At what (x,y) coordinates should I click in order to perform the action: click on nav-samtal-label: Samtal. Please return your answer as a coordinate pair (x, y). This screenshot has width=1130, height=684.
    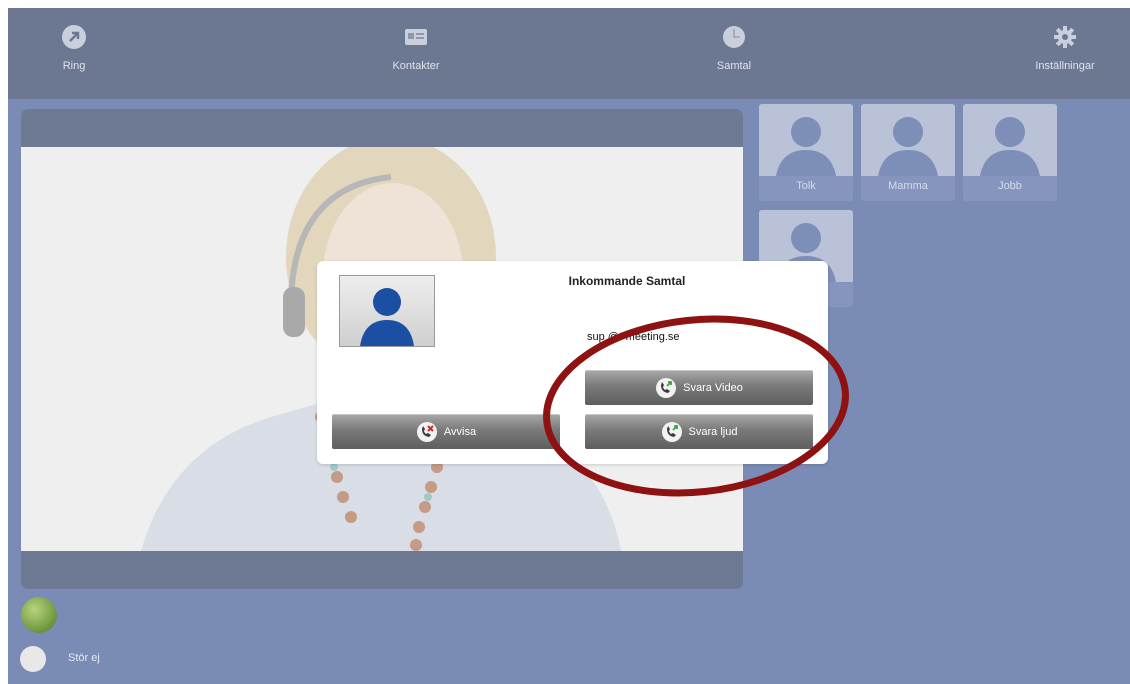
    Looking at the image, I should click on (734, 66).